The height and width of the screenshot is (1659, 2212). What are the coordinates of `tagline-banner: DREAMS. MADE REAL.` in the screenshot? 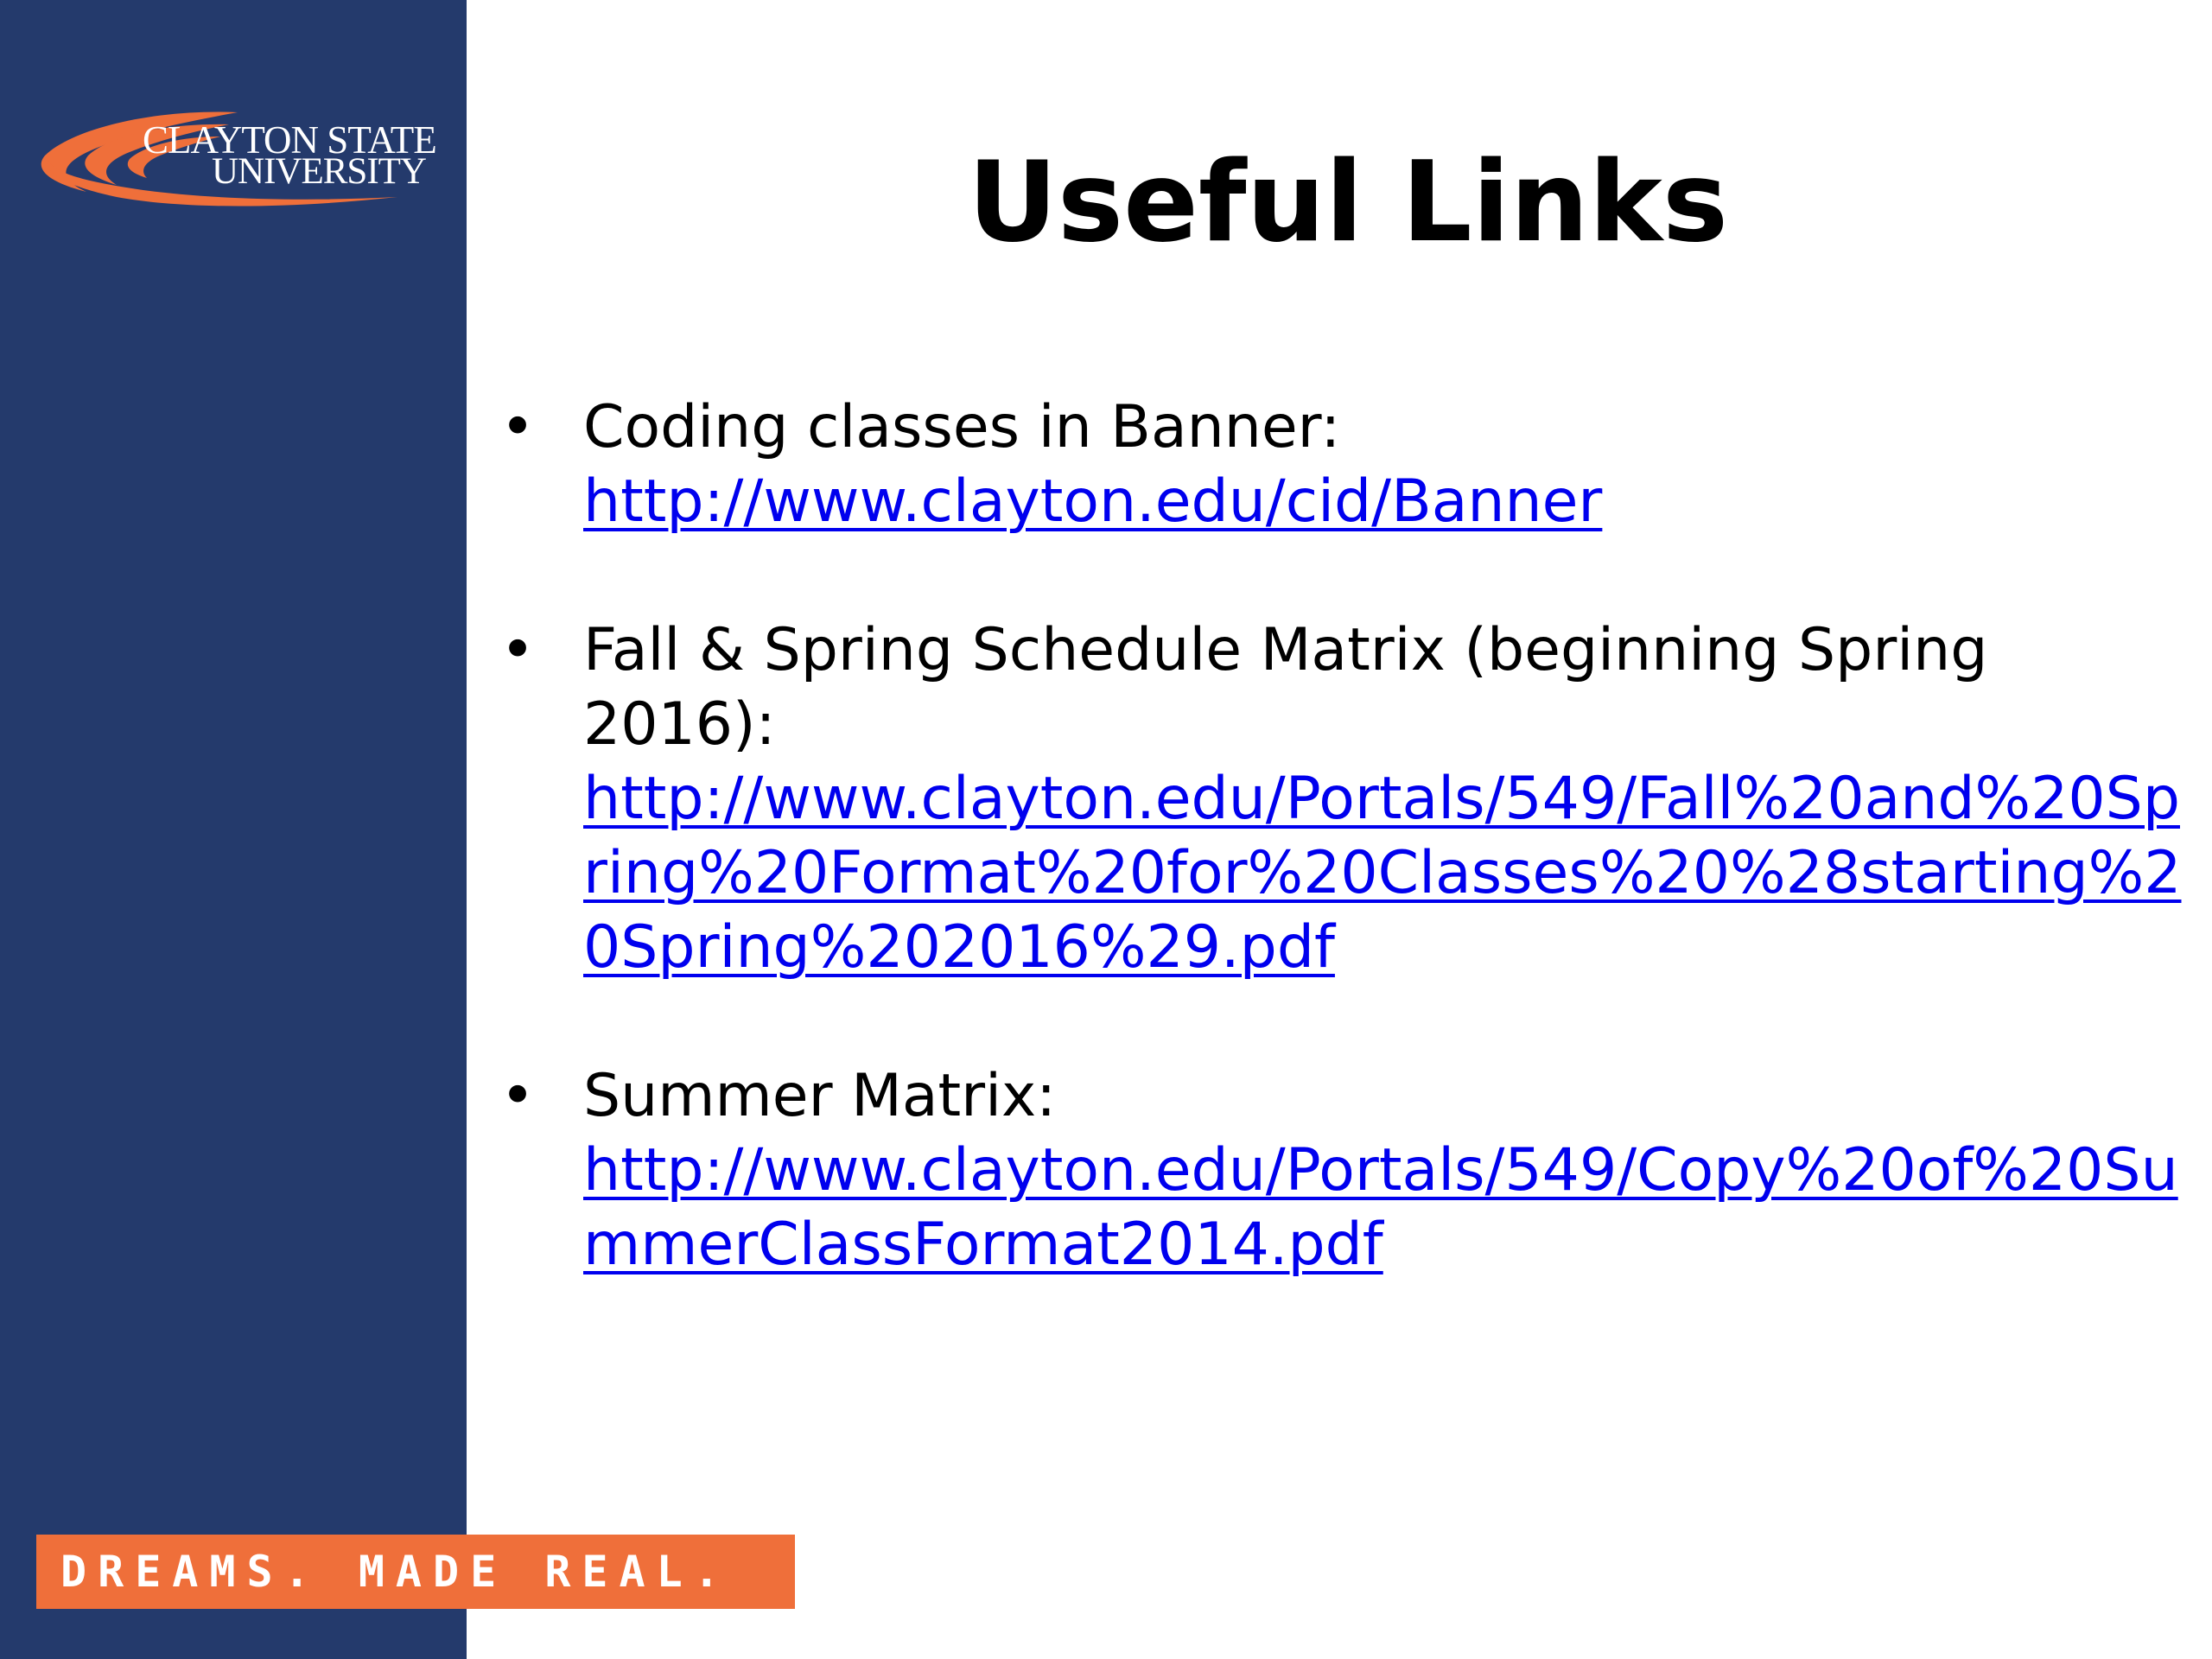 It's located at (415, 1572).